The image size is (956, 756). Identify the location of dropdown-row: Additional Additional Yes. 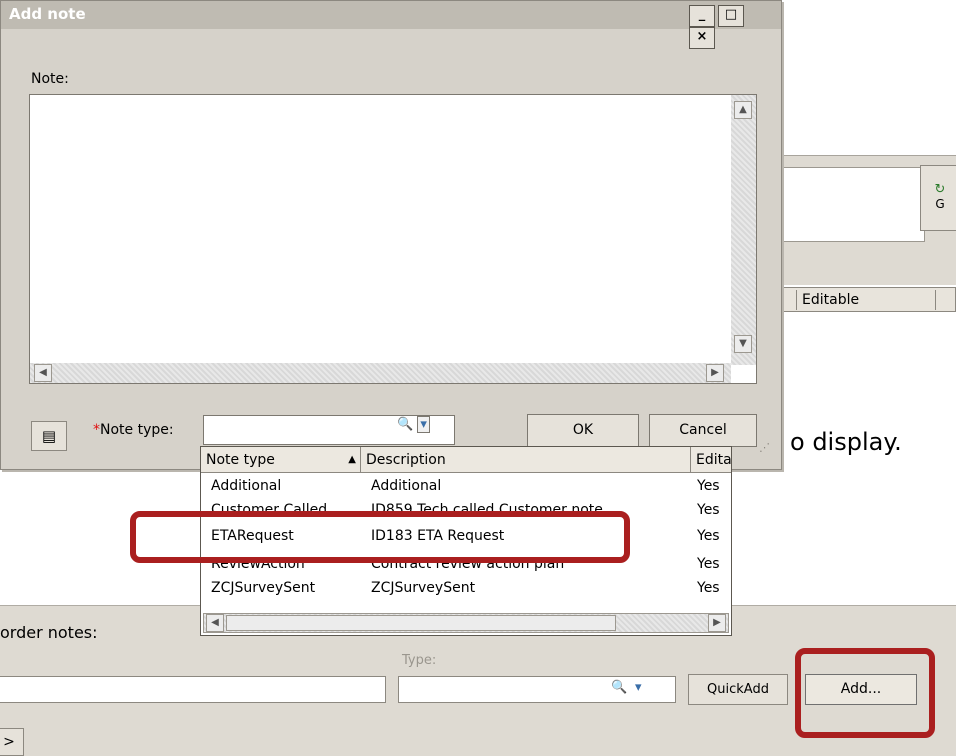
(466, 486).